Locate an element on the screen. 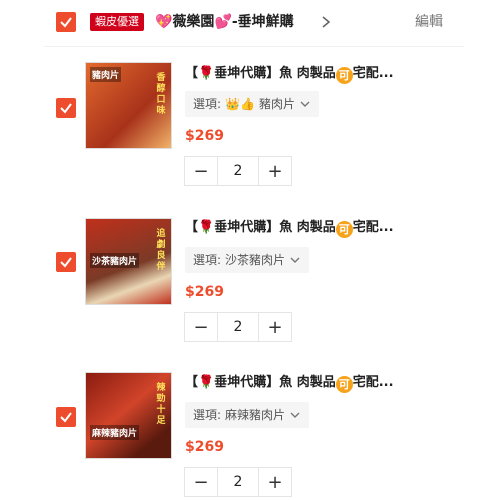 The image size is (500, 500). heart-right-icon: 💕 is located at coordinates (223, 22).